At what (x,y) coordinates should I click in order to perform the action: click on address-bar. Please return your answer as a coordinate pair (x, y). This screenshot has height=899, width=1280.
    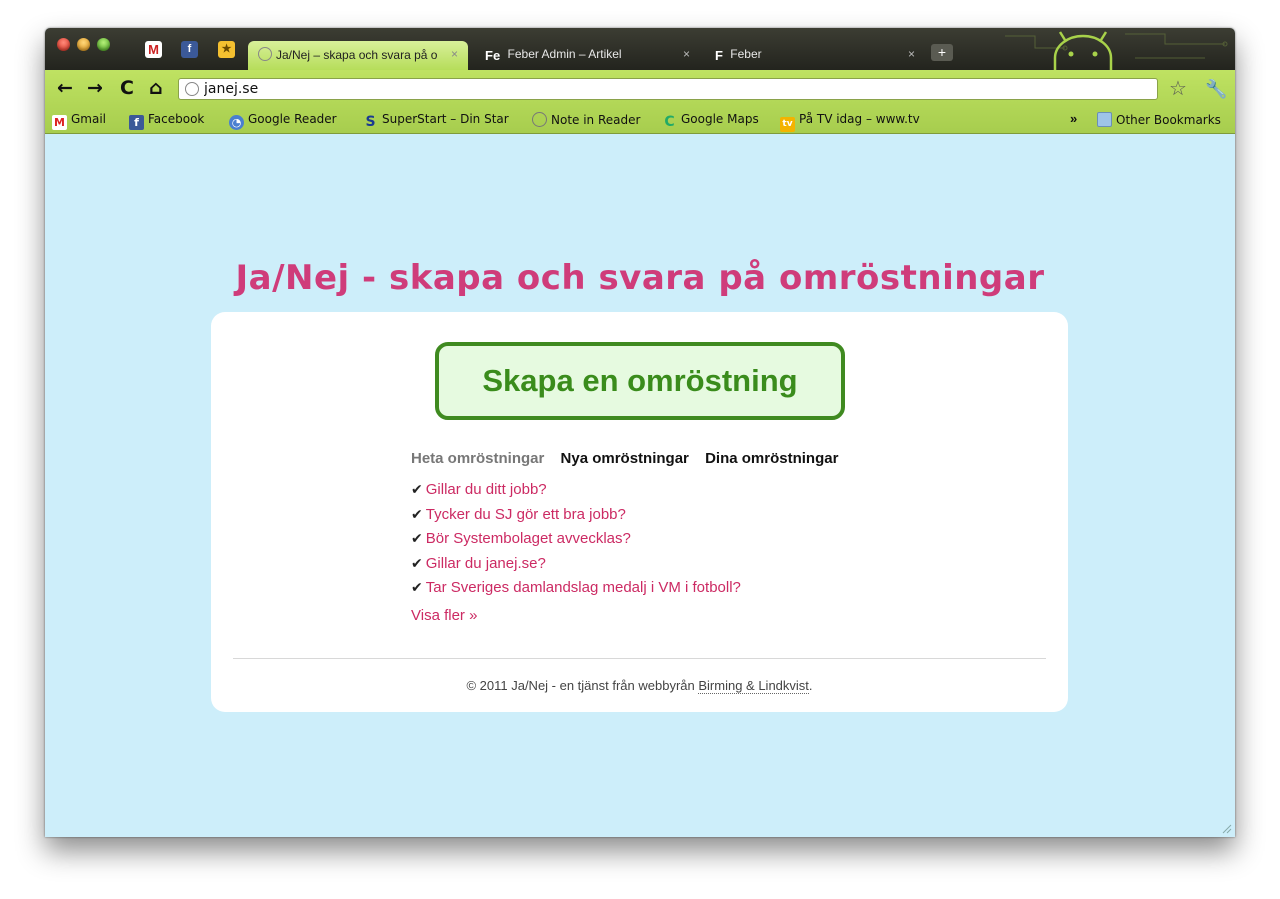
    Looking at the image, I should click on (668, 89).